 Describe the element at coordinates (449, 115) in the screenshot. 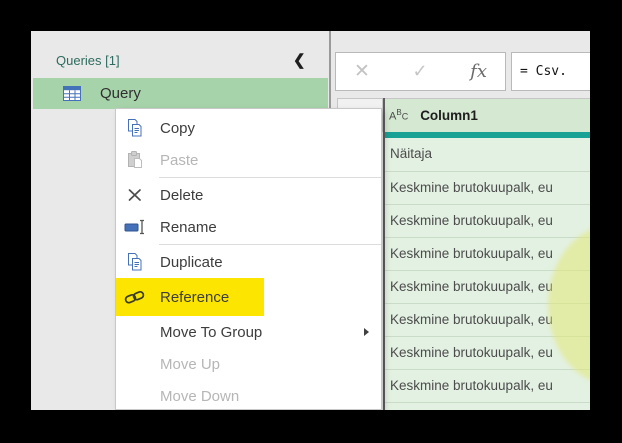

I see `column1-label: Column1` at that location.